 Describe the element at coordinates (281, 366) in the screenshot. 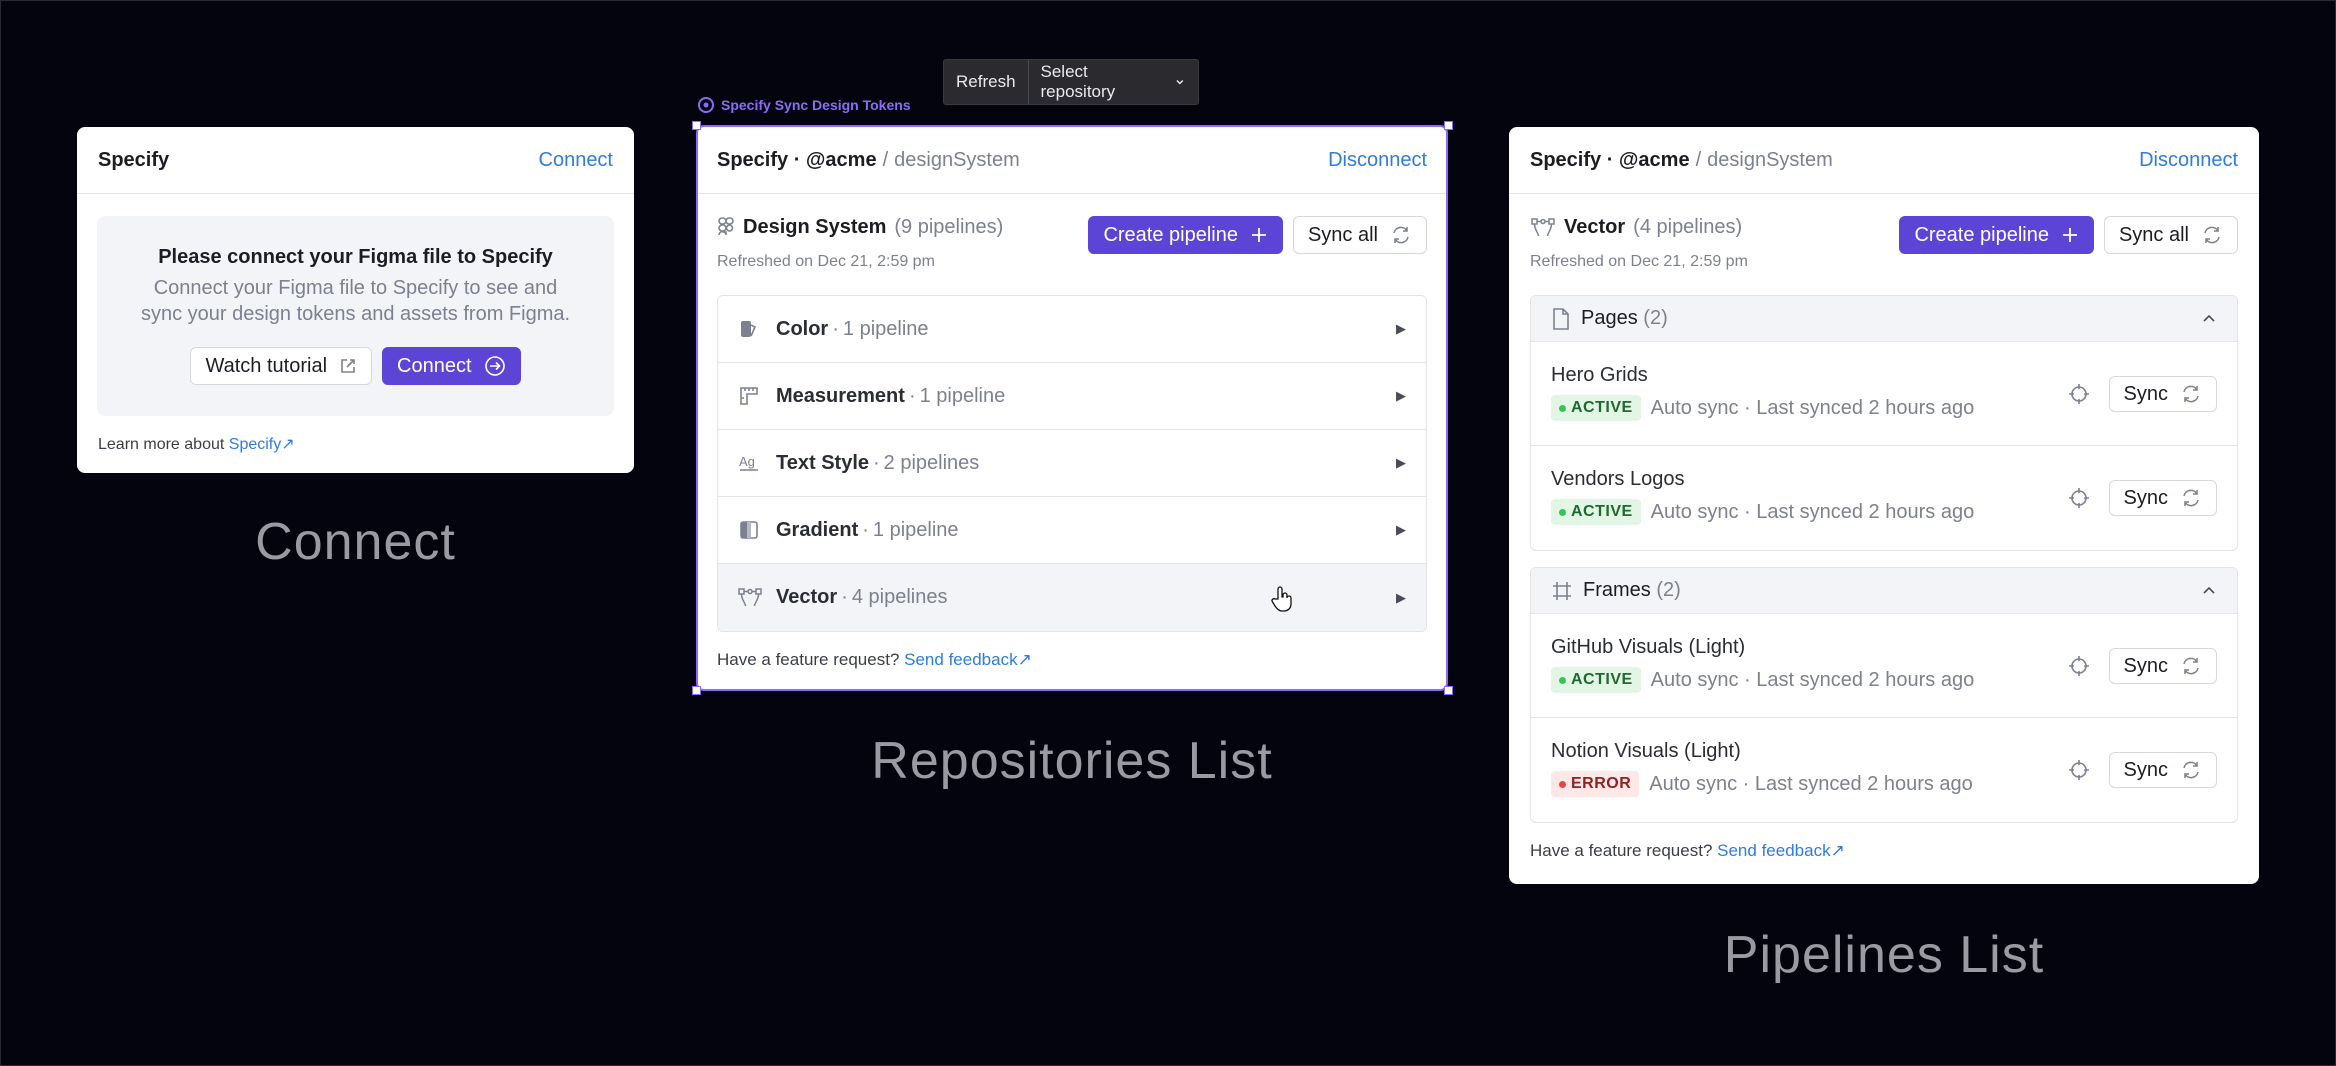

I see `watch-tutorial-button: Watch tutorial` at that location.